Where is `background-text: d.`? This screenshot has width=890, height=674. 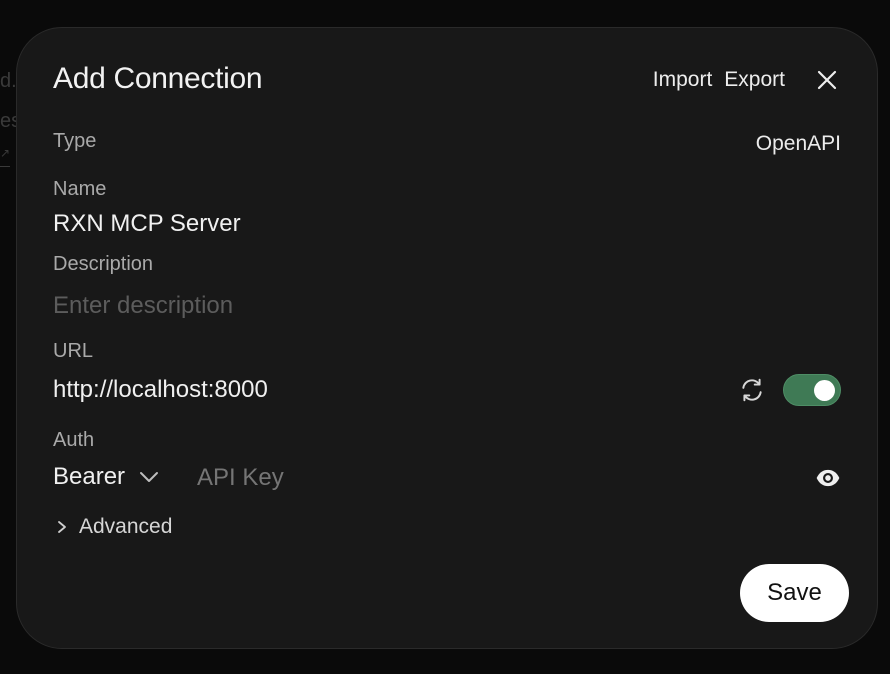
background-text: d. is located at coordinates (8, 81).